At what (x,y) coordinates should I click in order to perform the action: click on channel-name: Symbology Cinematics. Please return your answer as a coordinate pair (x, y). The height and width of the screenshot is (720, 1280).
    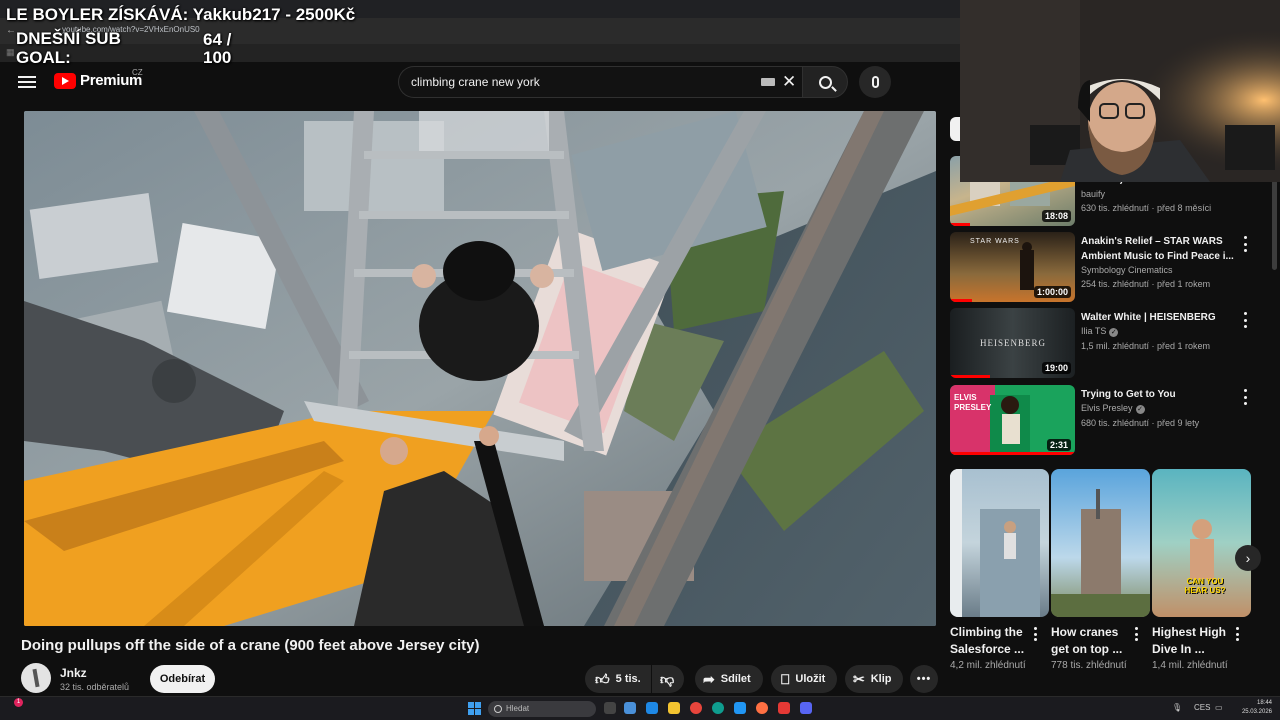
    Looking at the image, I should click on (1127, 270).